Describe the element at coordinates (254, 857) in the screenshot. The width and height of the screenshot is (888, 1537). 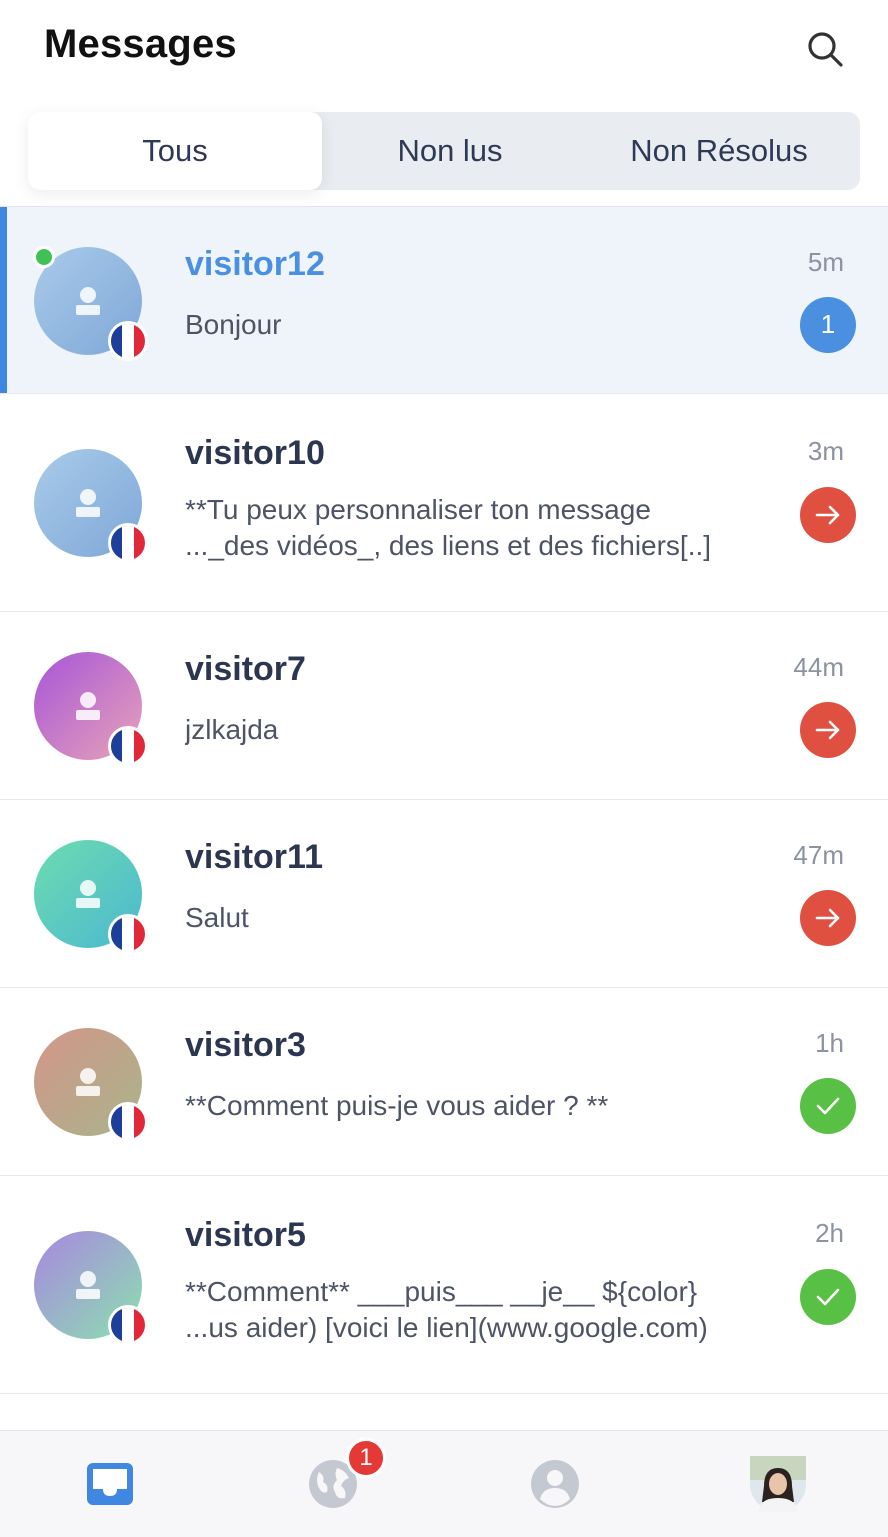
I see `visitor-name: visitor11` at that location.